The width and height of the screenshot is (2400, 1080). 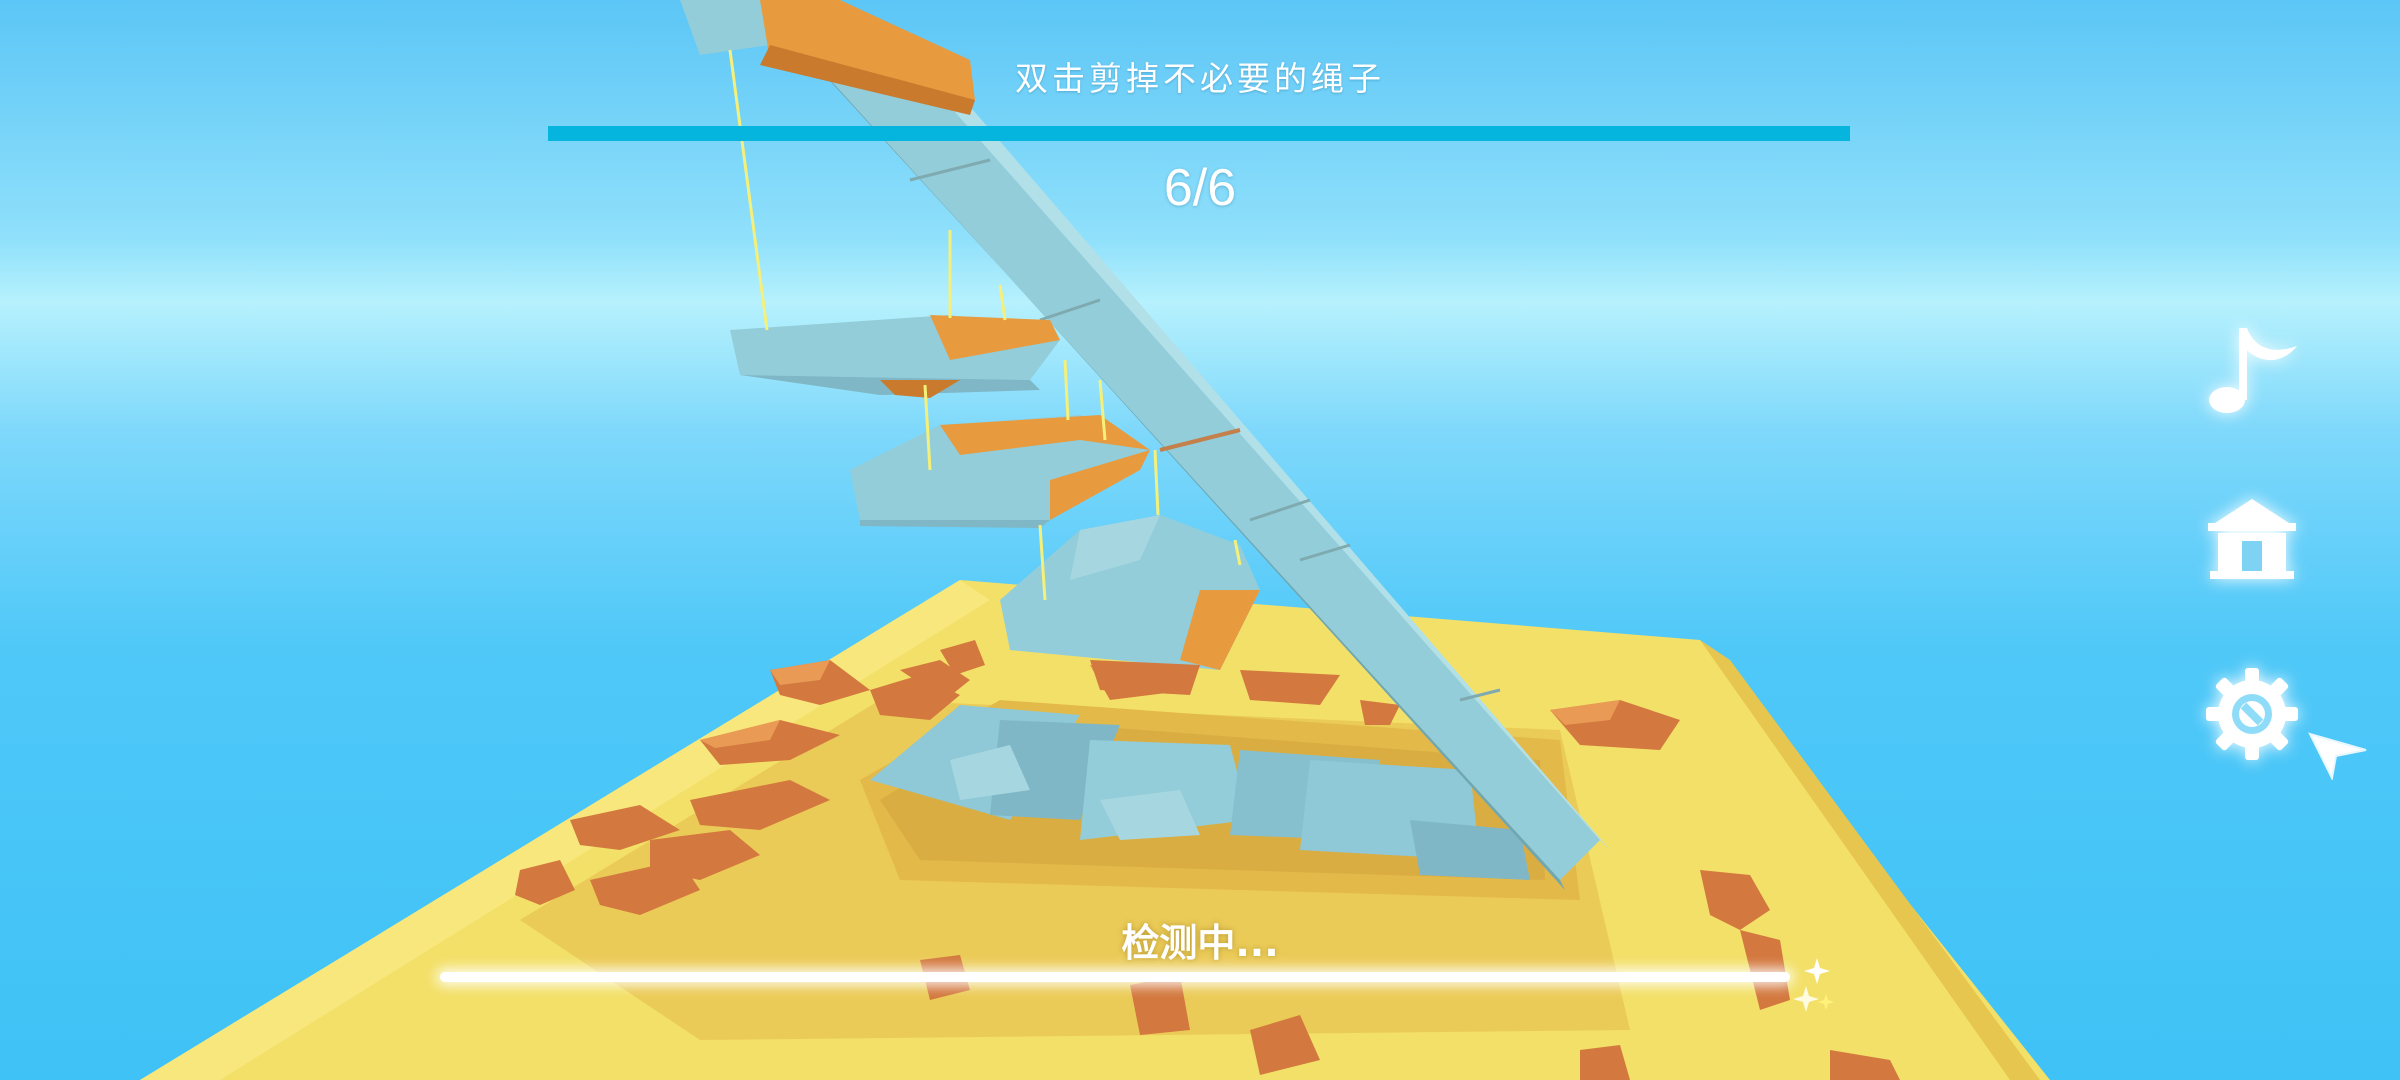 I want to click on level-counter: 6/6, so click(x=1200, y=188).